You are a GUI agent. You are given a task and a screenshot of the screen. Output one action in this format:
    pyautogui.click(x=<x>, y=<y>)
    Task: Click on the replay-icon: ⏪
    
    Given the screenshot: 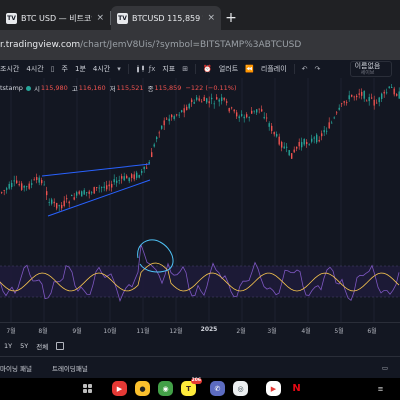 What is the action you would take?
    pyautogui.click(x=249, y=69)
    